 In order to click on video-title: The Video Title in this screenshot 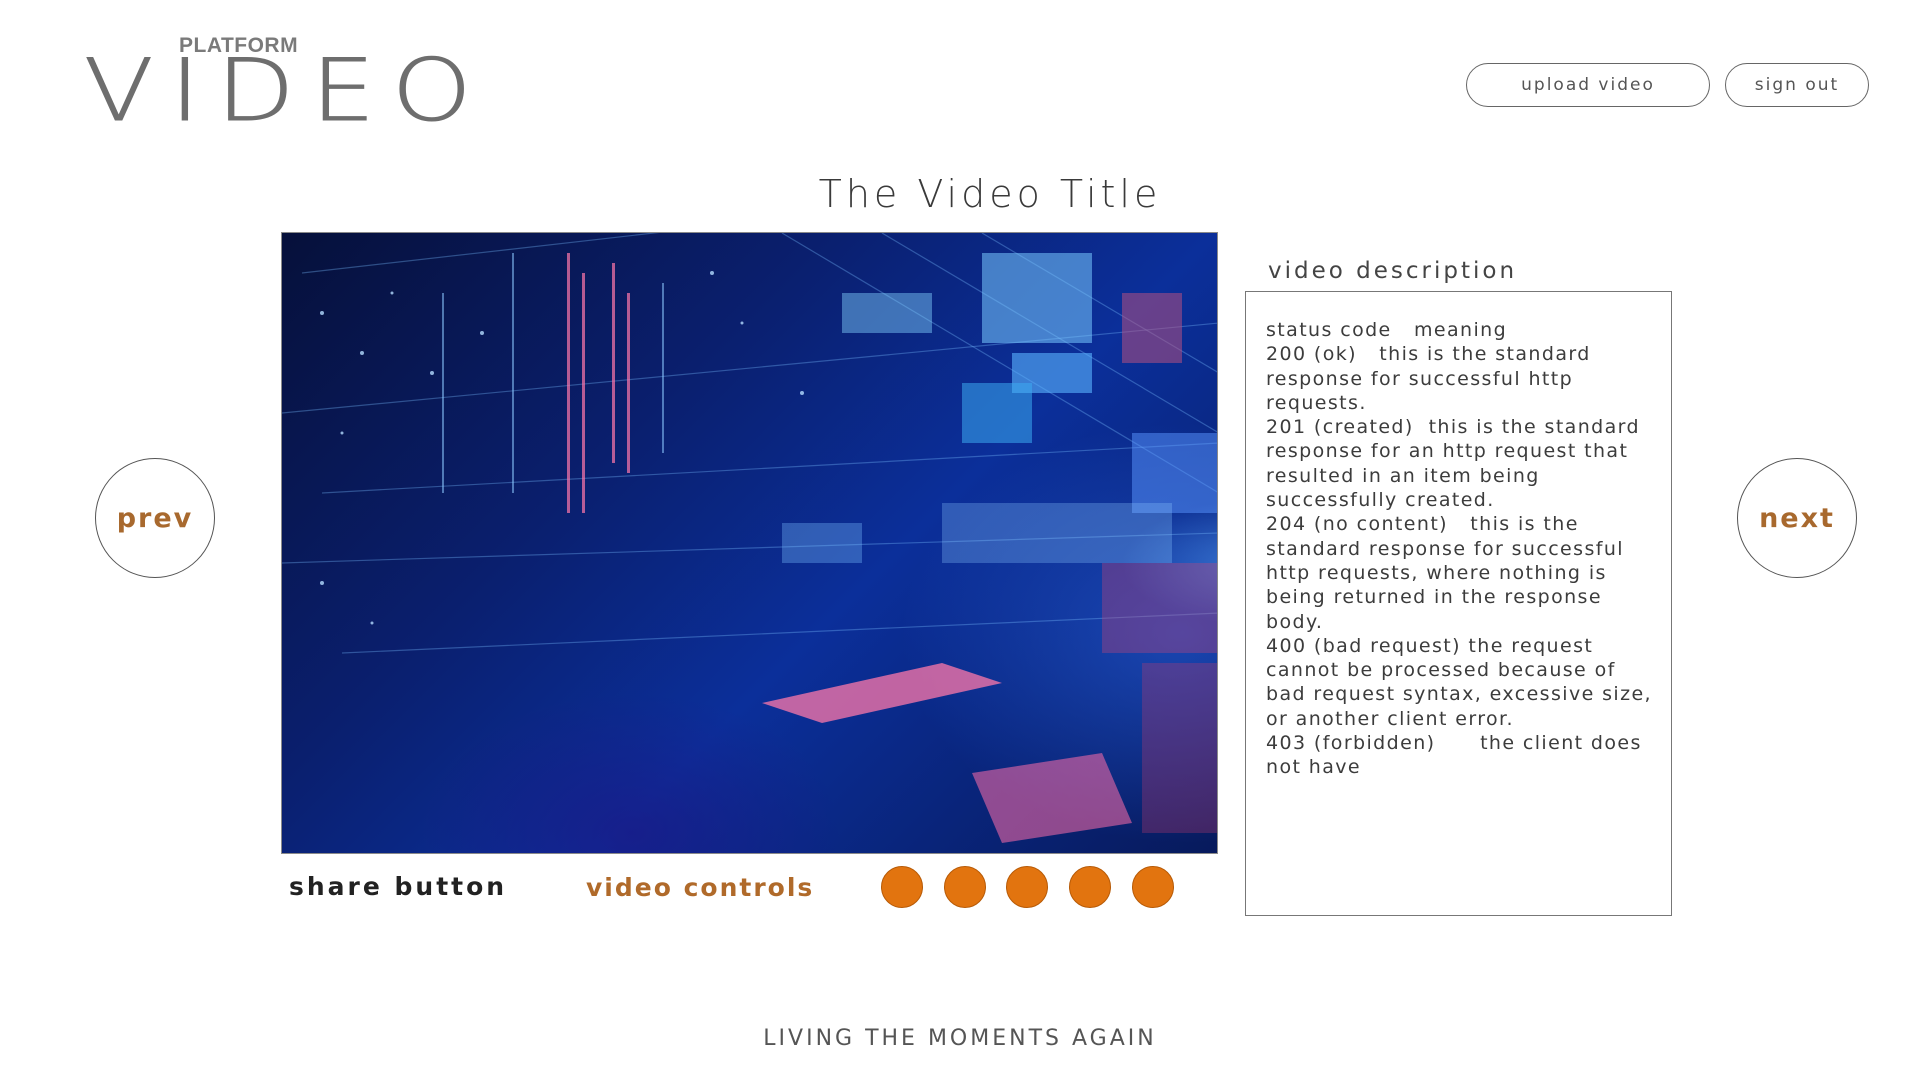, I will do `click(990, 194)`.